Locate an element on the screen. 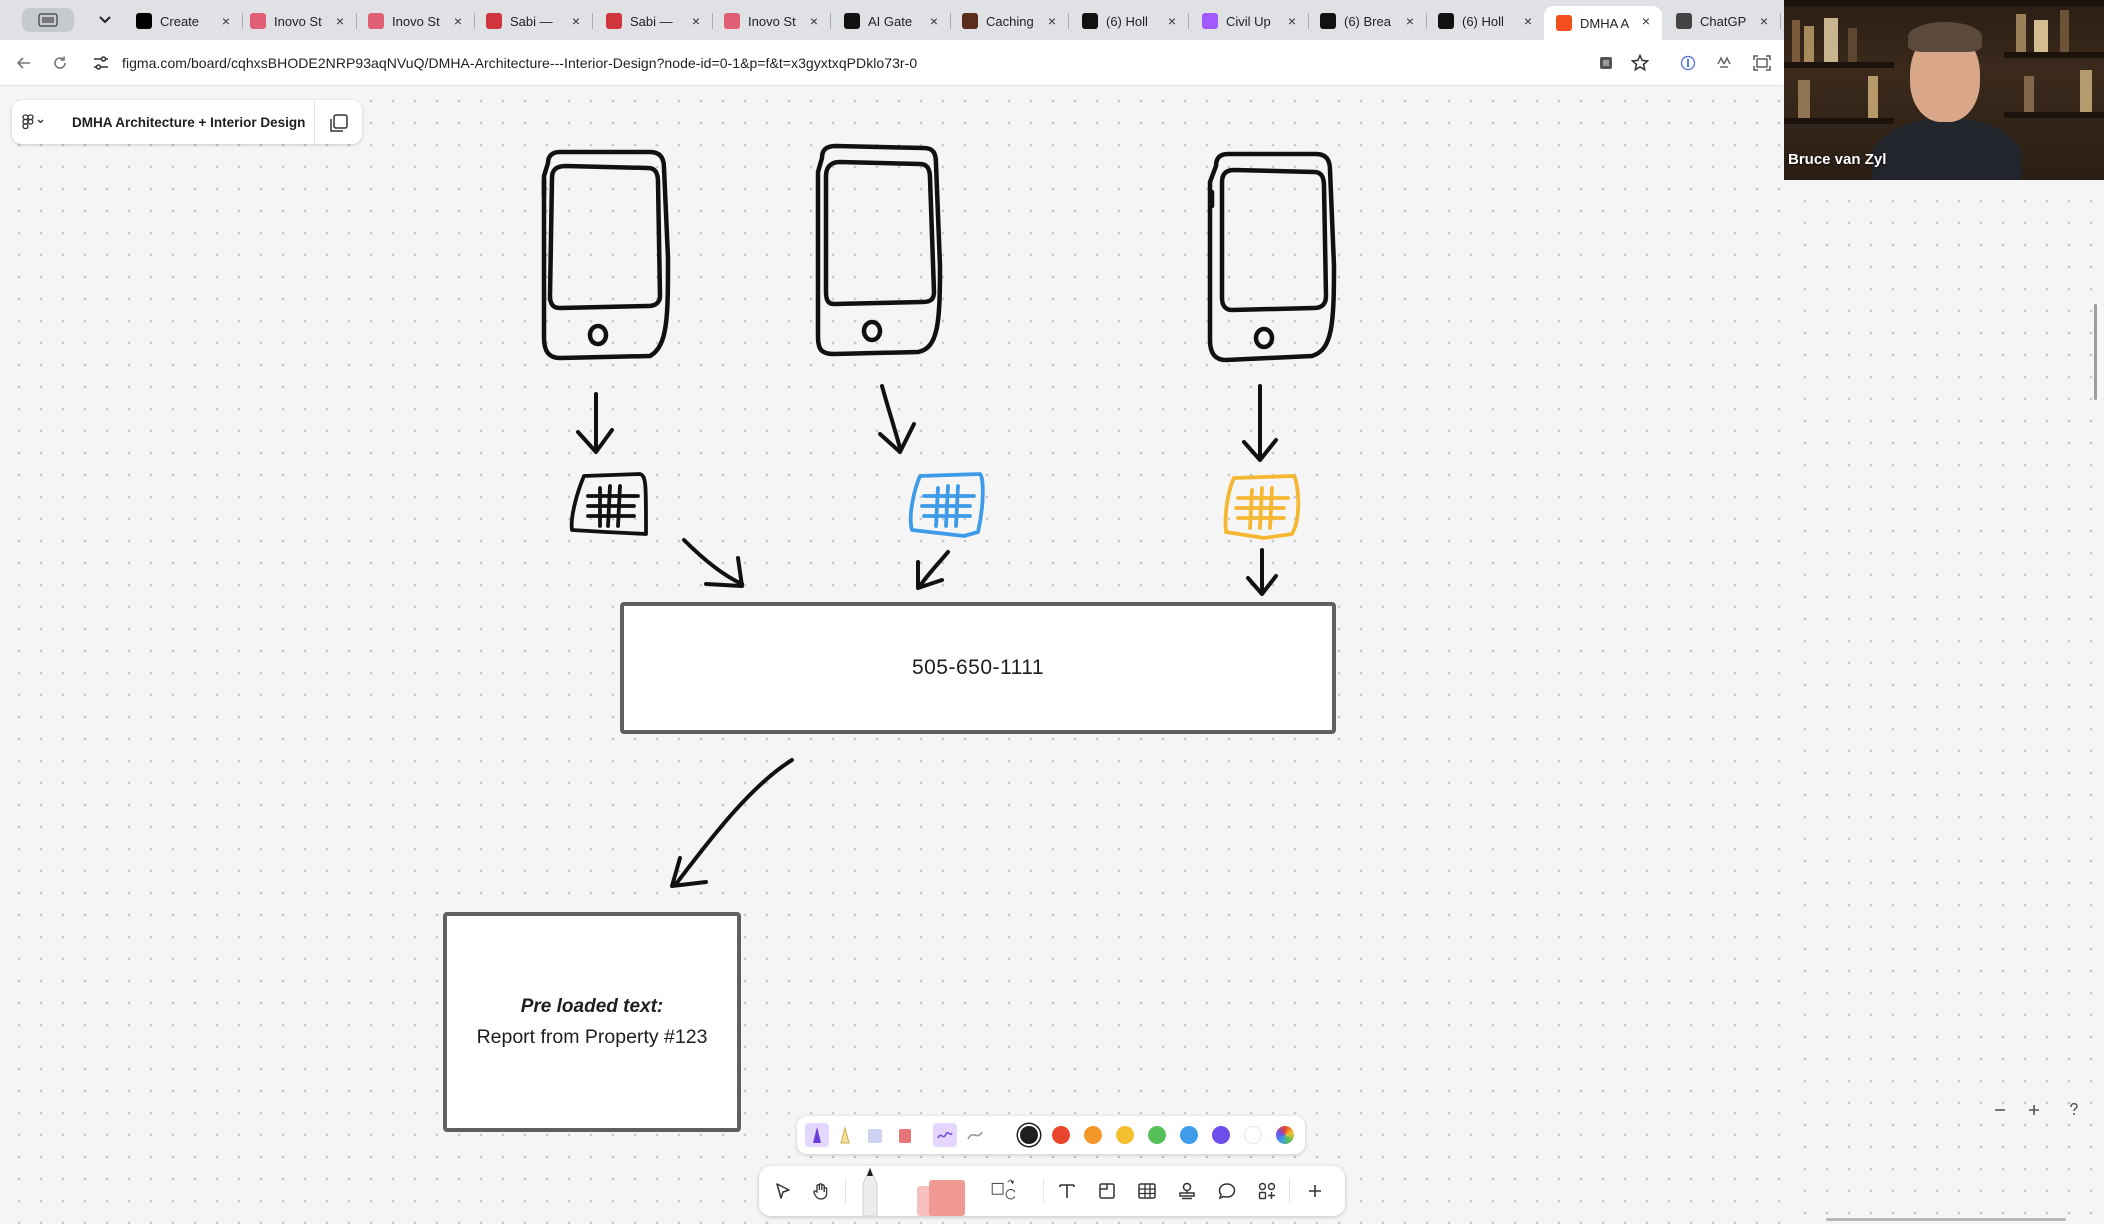 This screenshot has width=2104, height=1224. tab-group-button is located at coordinates (48, 20).